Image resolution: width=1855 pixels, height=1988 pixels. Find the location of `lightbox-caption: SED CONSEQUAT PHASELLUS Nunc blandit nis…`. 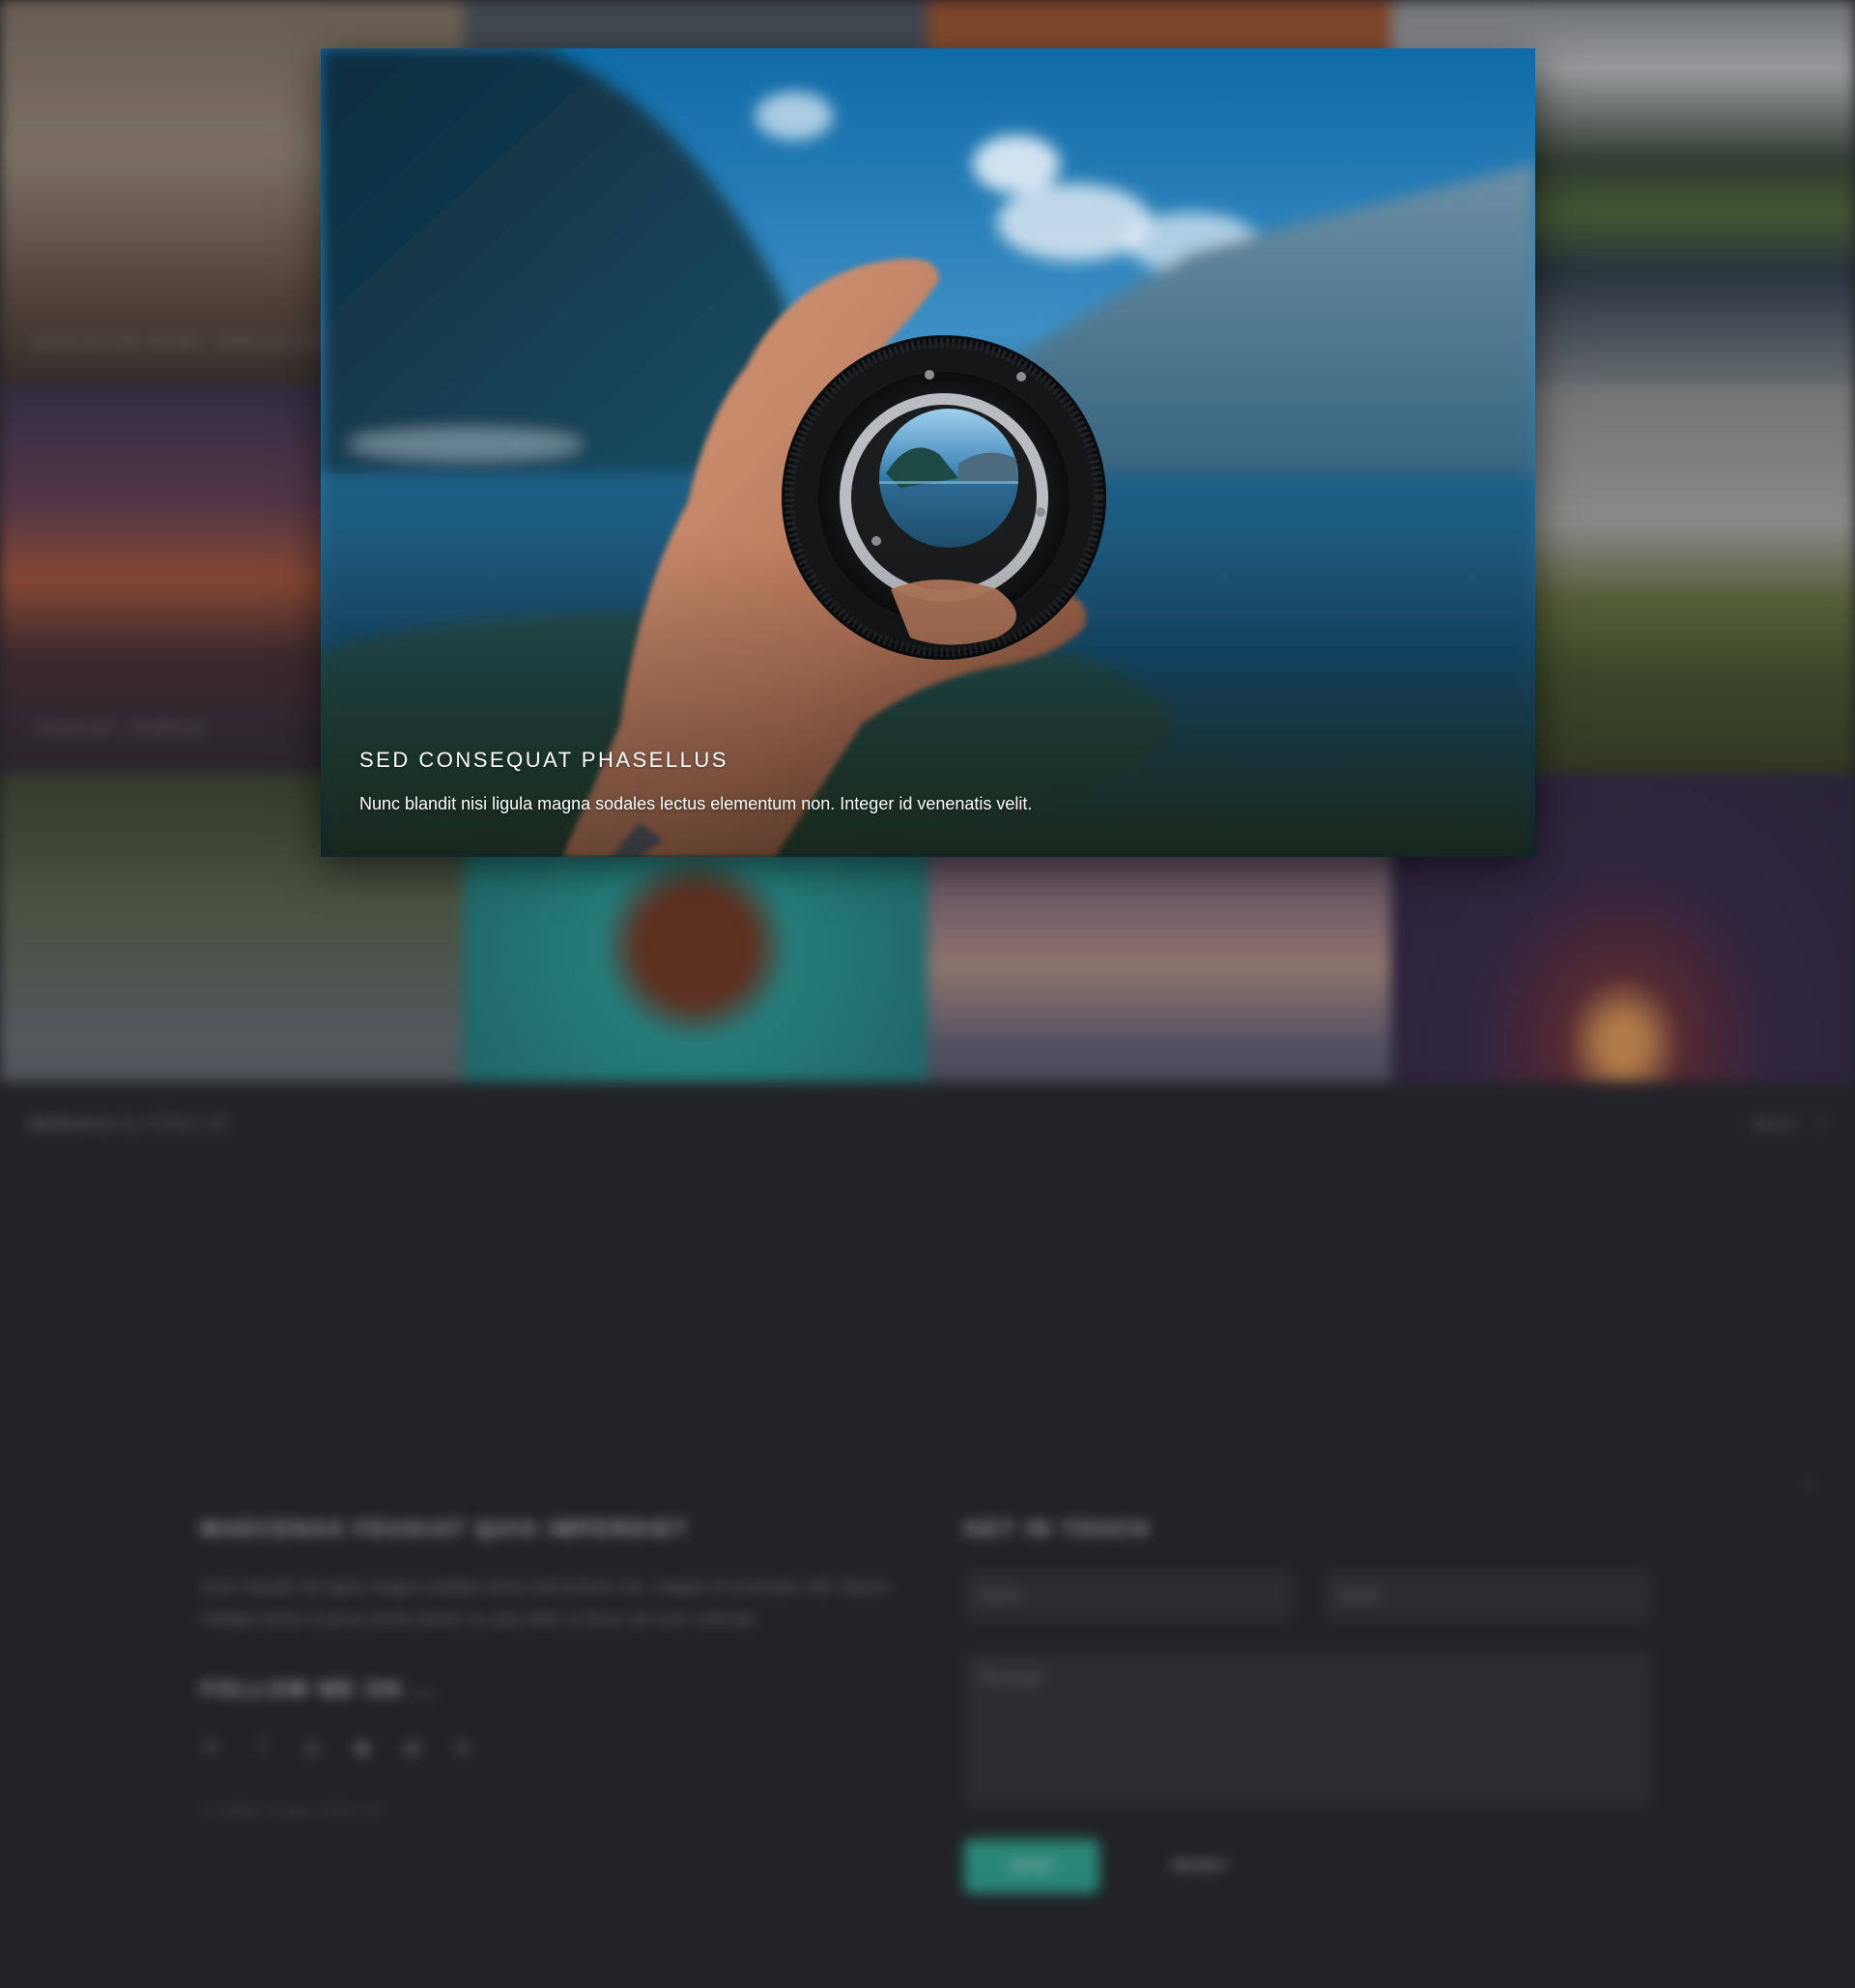

lightbox-caption: SED CONSEQUAT PHASELLUS Nunc blandit nis… is located at coordinates (695, 781).